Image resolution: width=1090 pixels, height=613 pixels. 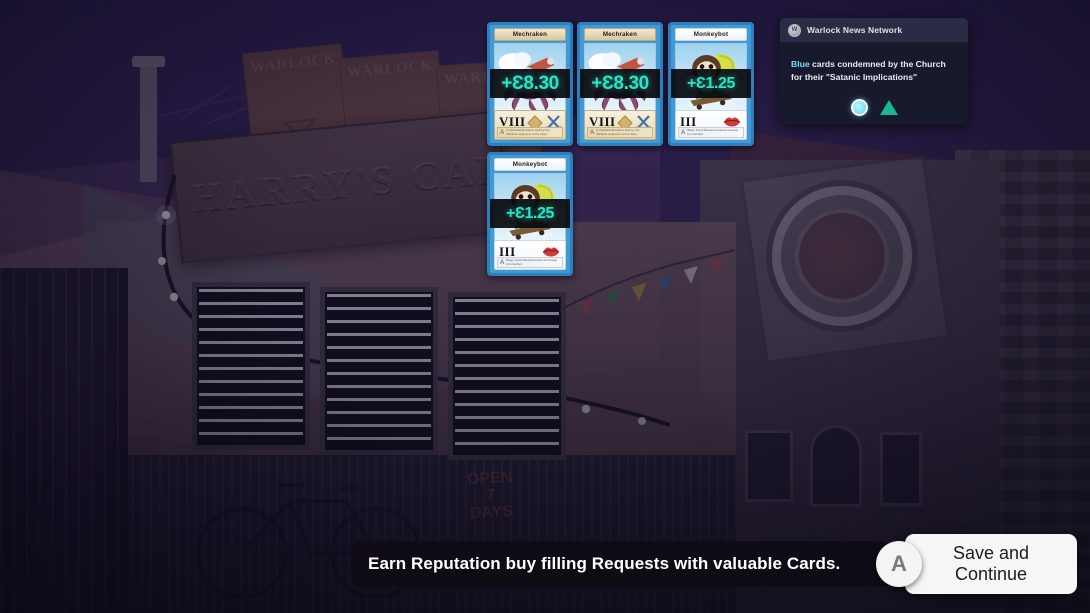 I want to click on triangle-up-icon, so click(x=888, y=107).